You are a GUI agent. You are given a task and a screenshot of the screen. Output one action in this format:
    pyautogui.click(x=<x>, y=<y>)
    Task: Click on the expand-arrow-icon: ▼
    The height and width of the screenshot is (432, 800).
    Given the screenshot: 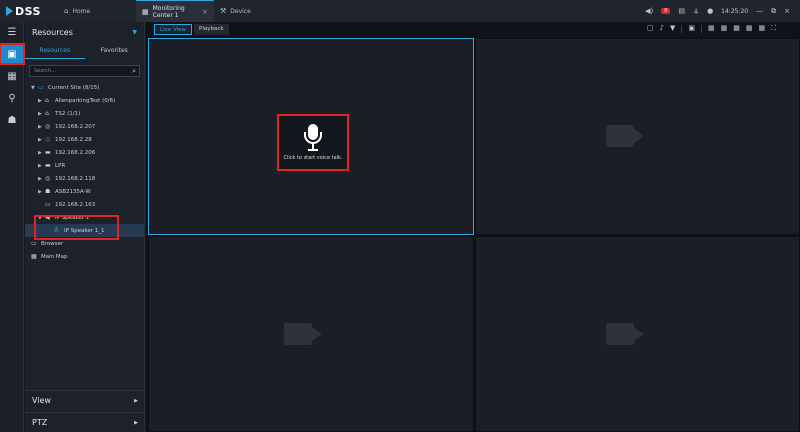 What is the action you would take?
    pyautogui.click(x=34, y=88)
    